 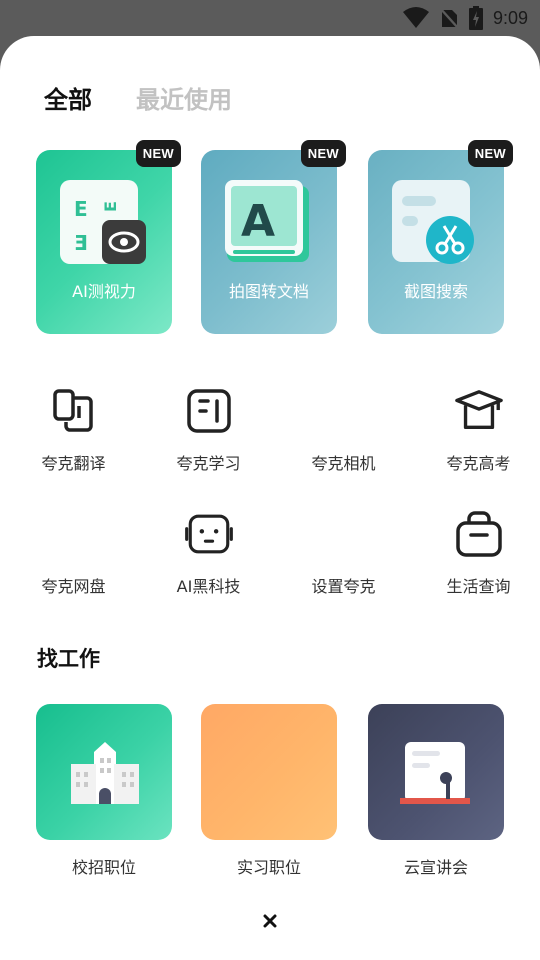 I want to click on job-label: 校招职位, so click(x=103, y=867).